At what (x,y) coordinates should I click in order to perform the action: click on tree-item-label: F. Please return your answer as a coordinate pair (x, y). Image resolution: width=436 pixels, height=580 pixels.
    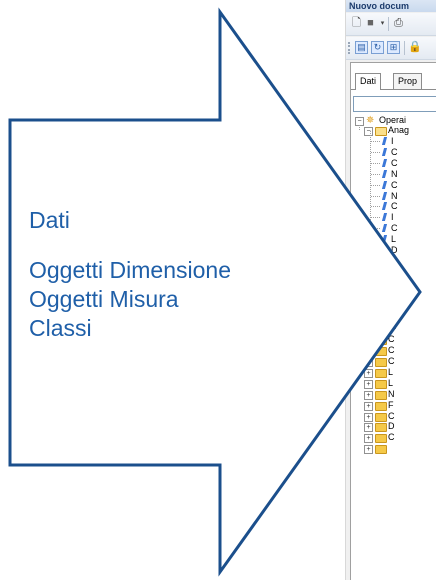
    Looking at the image, I should click on (394, 304).